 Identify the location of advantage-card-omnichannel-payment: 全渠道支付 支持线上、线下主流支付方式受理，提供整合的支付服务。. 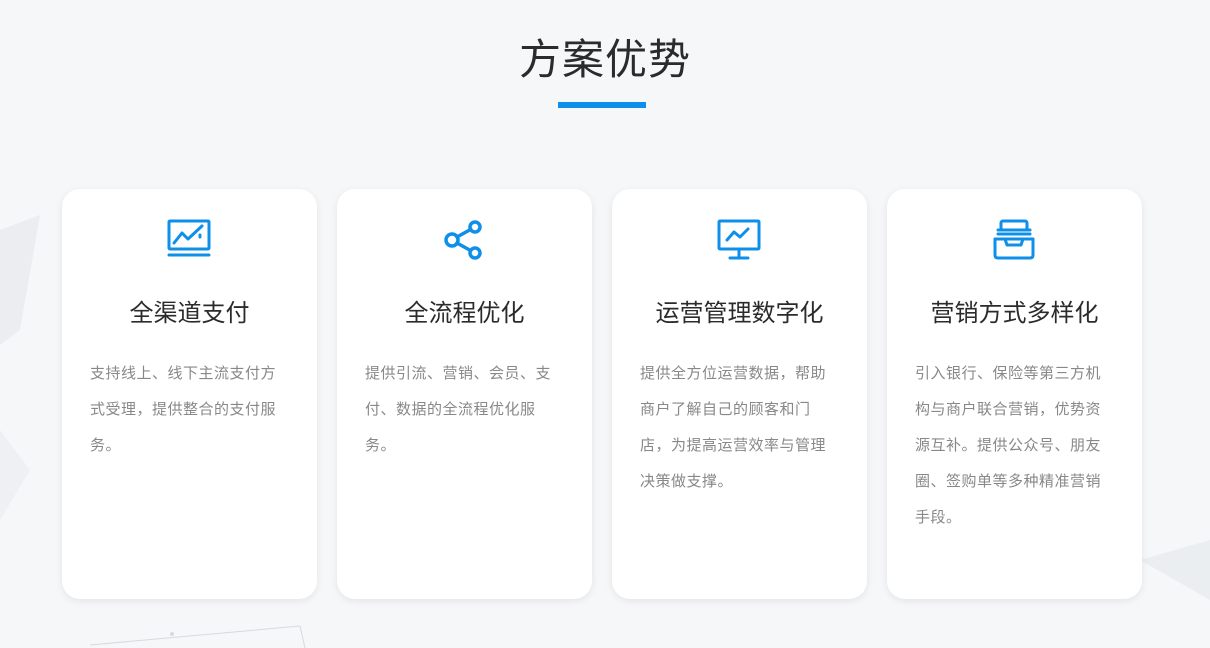
(189, 394).